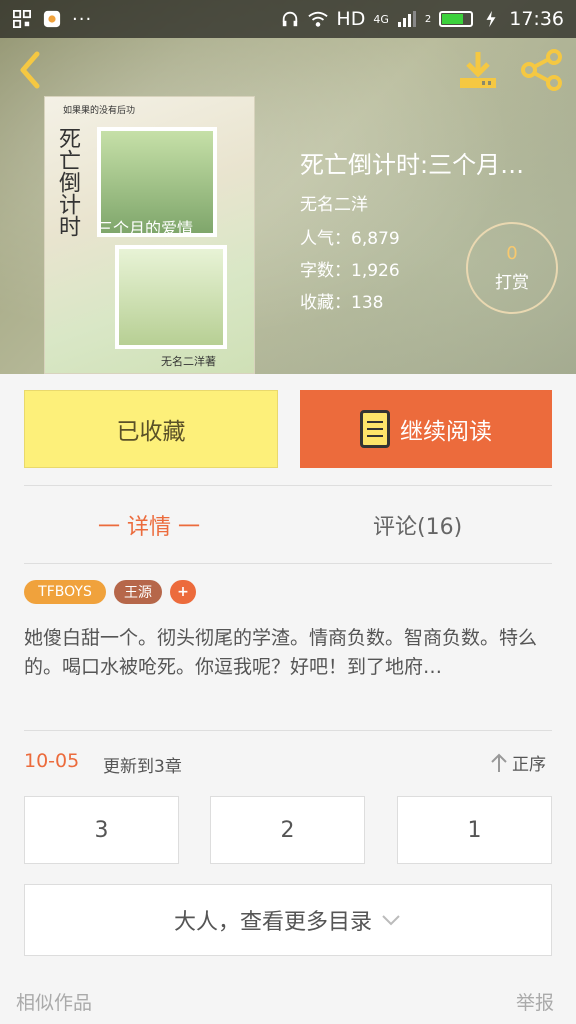  I want to click on headphones-icon, so click(290, 19).